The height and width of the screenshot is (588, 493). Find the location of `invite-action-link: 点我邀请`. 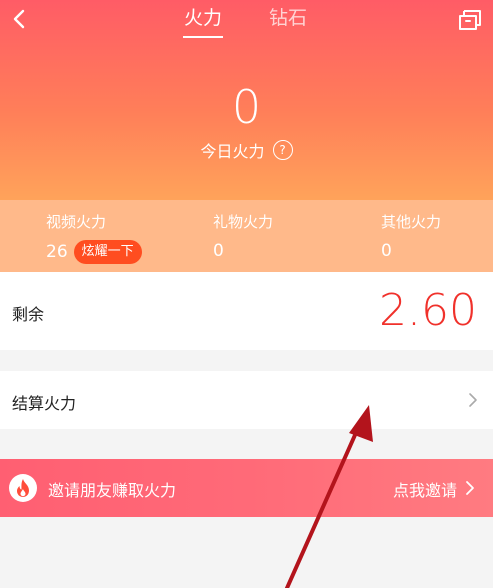

invite-action-link: 点我邀请 is located at coordinates (425, 489).